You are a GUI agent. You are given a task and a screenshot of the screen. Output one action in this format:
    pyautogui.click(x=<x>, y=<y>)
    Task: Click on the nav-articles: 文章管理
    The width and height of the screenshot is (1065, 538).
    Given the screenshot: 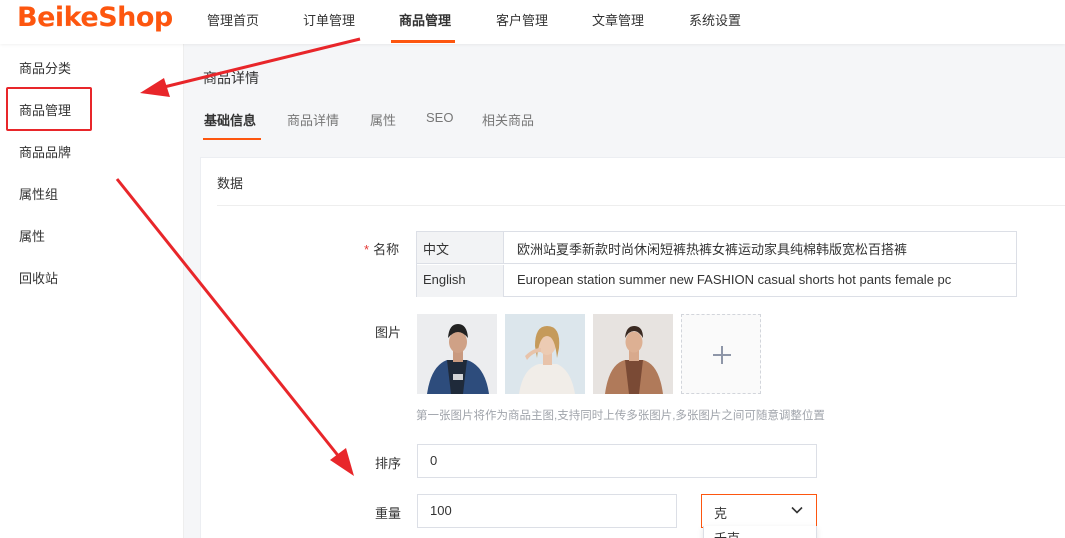 What is the action you would take?
    pyautogui.click(x=618, y=20)
    